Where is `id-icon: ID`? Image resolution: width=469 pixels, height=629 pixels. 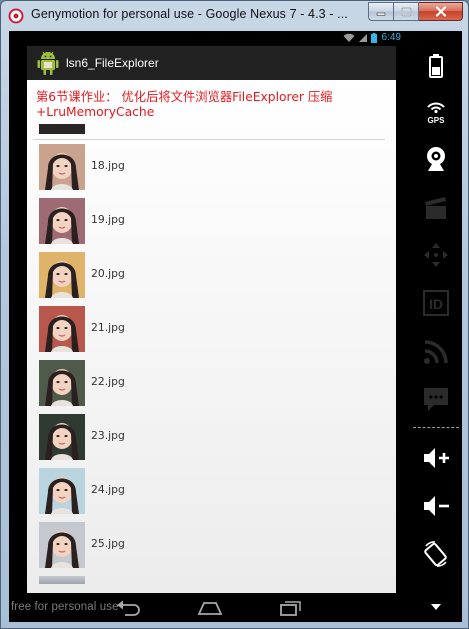 id-icon: ID is located at coordinates (435, 302).